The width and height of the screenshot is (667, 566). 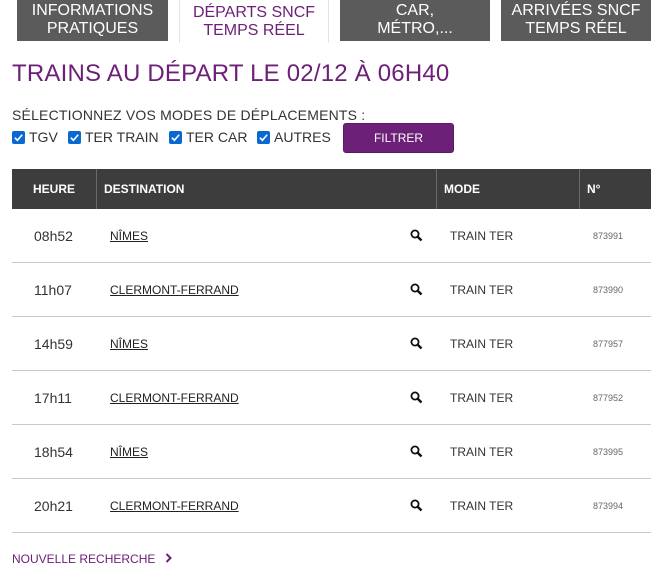 I want to click on departure-time: 14h59, so click(x=53, y=343).